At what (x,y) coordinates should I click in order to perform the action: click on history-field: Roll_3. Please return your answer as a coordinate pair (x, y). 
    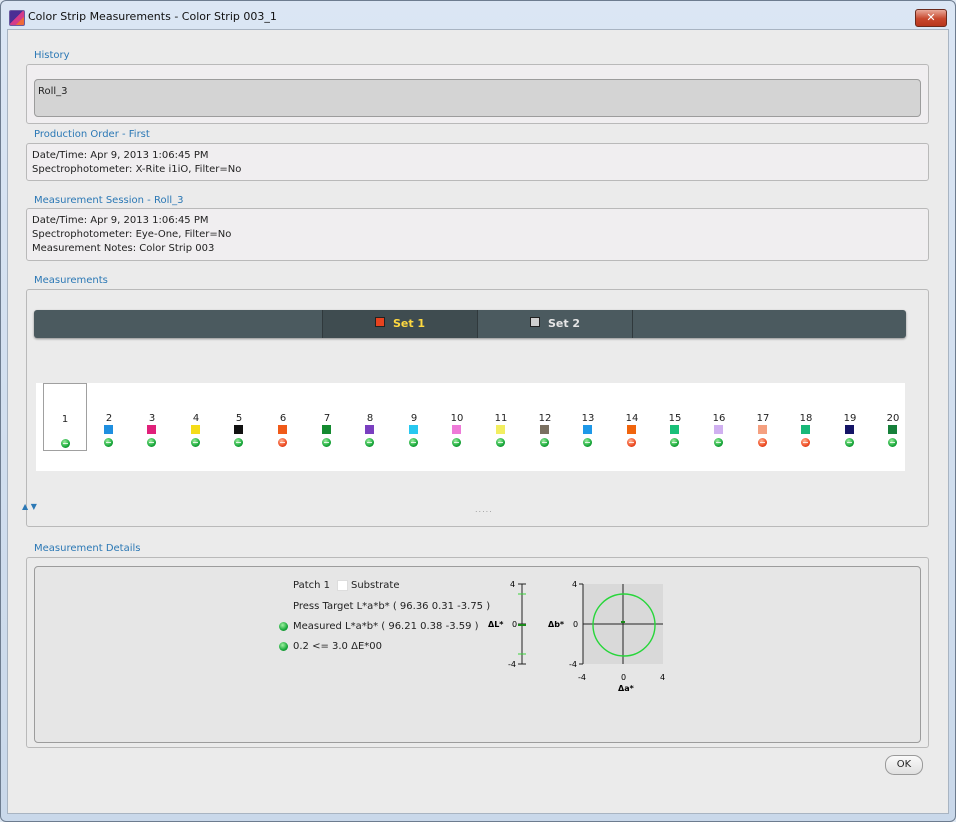
    Looking at the image, I should click on (477, 98).